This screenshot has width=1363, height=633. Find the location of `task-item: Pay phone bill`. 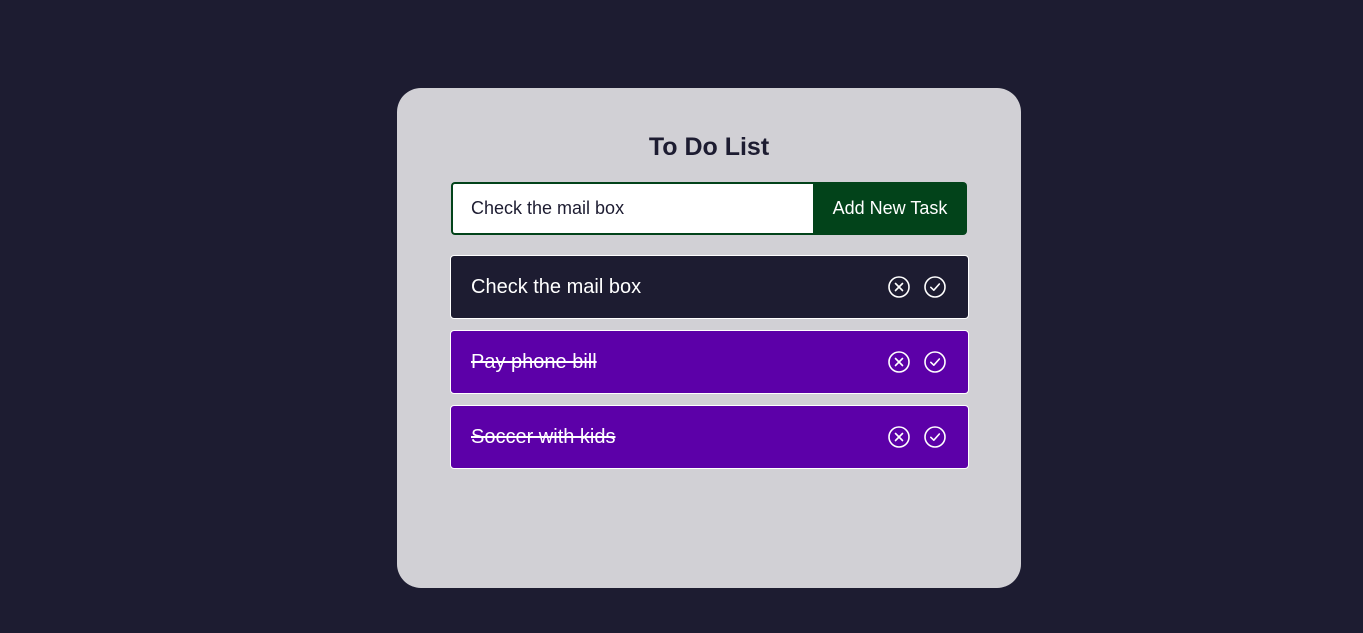

task-item: Pay phone bill is located at coordinates (709, 362).